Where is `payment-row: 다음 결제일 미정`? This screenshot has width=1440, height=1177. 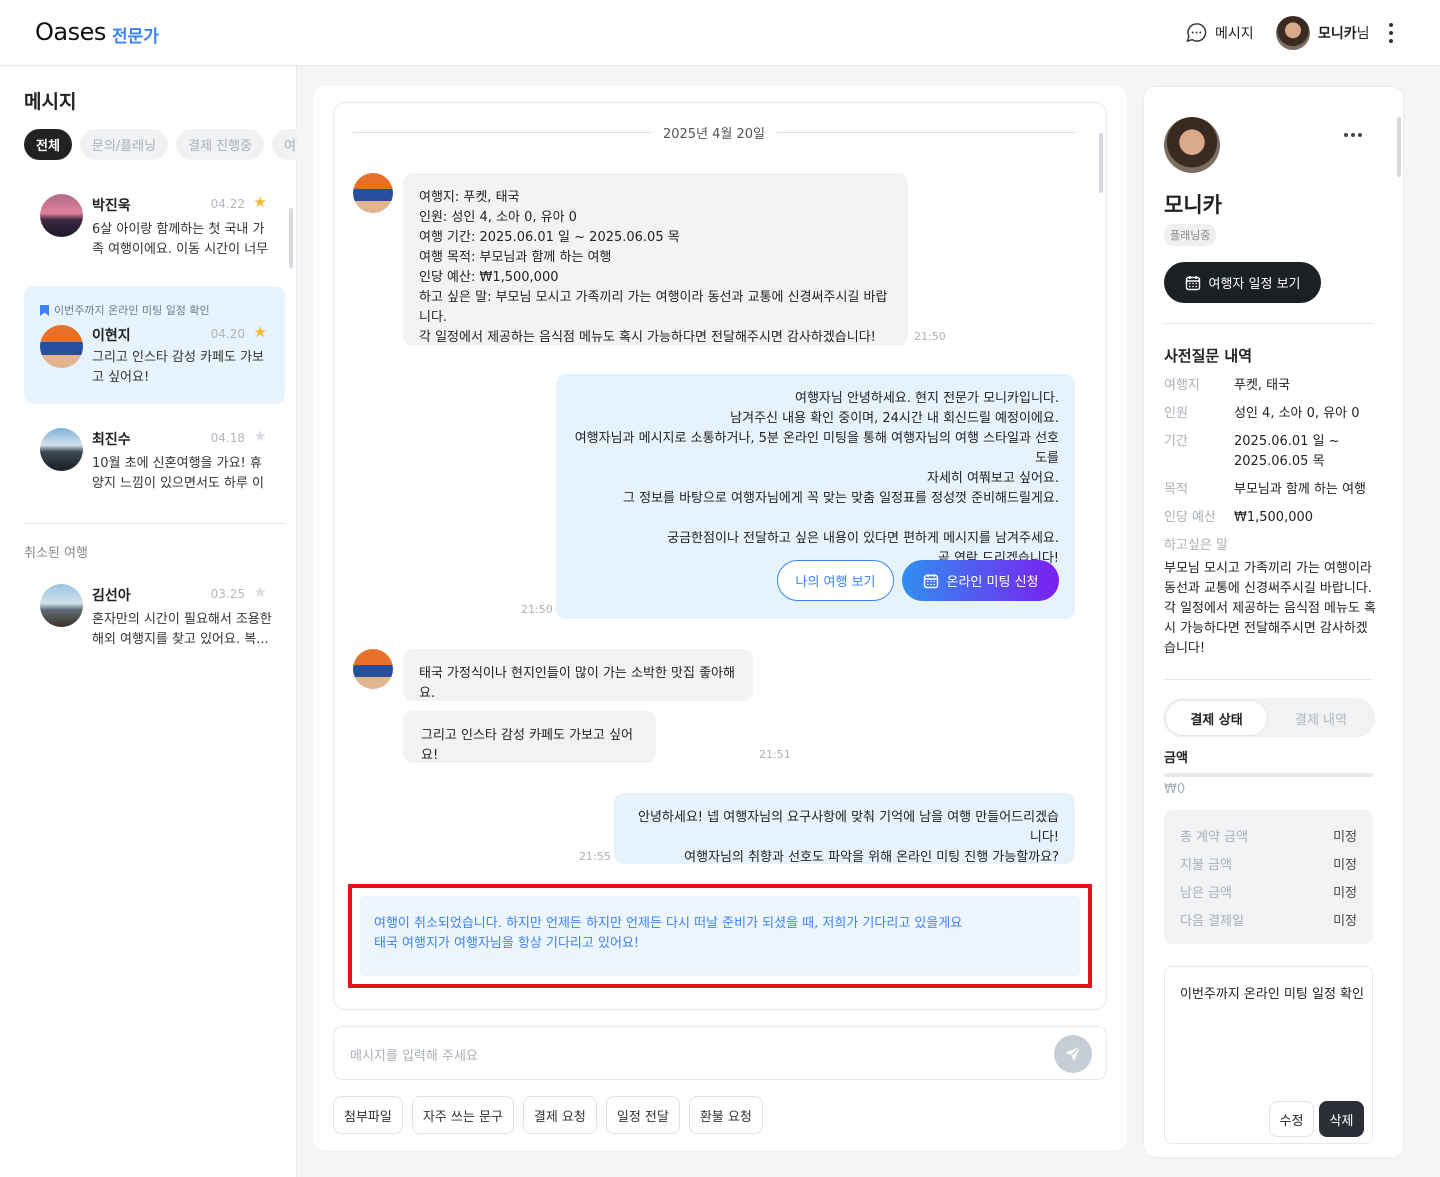
payment-row: 다음 결제일 미정 is located at coordinates (1268, 919).